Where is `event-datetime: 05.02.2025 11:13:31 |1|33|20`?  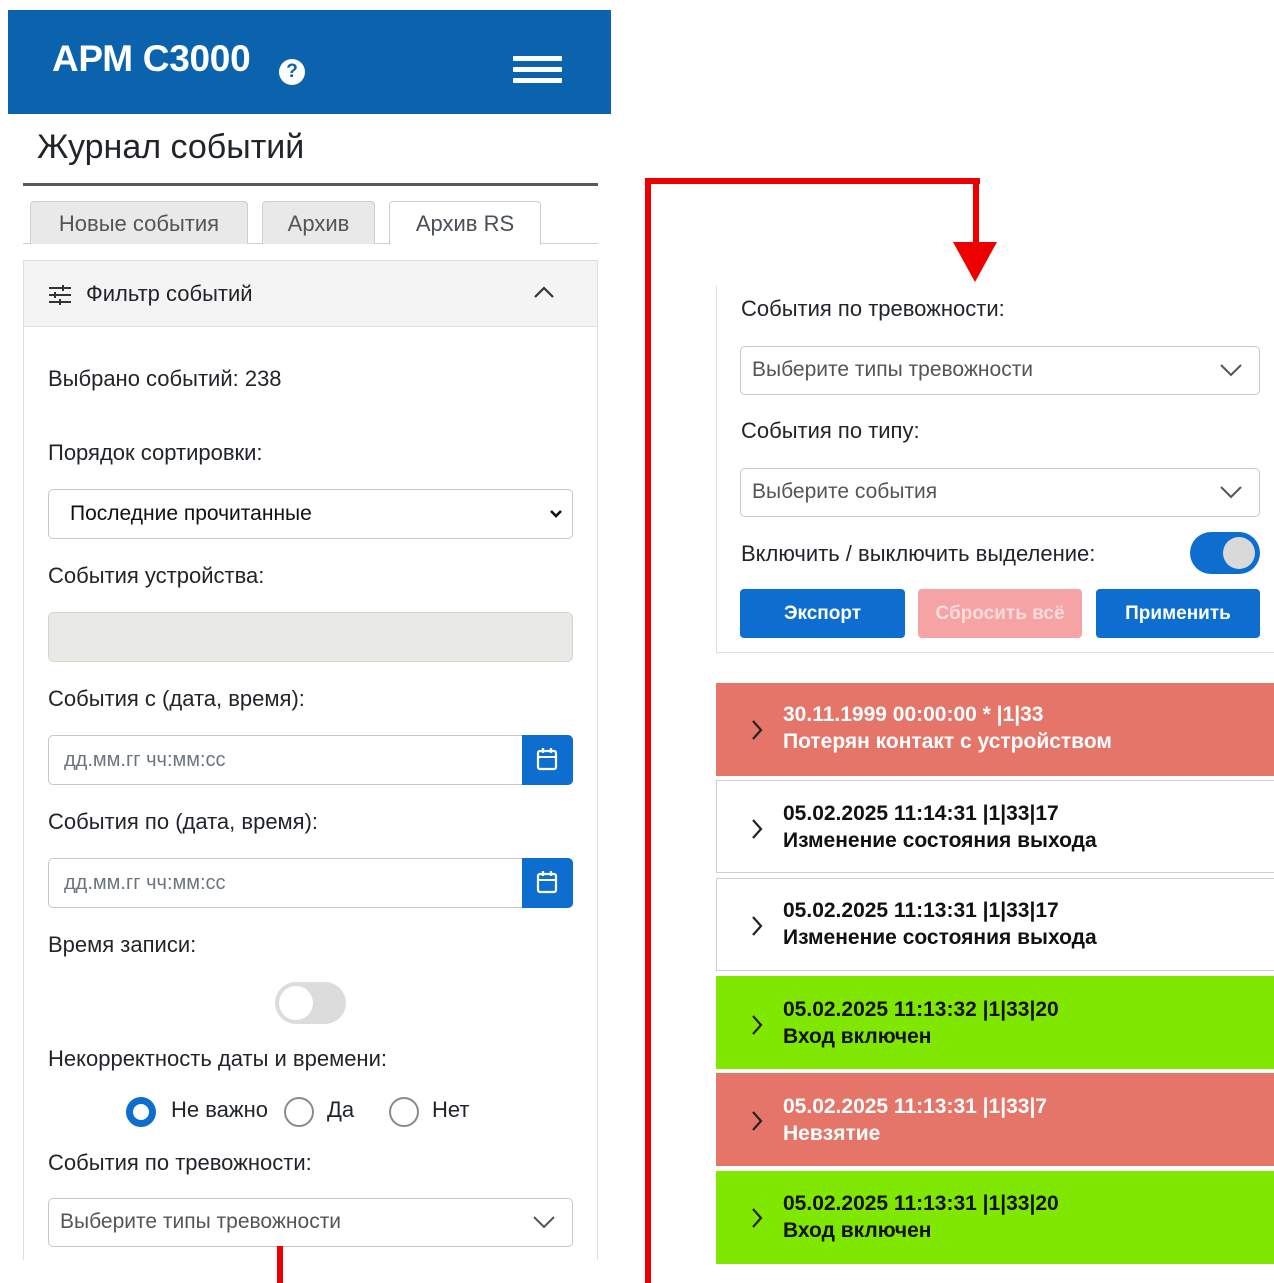 event-datetime: 05.02.2025 11:13:31 |1|33|20 is located at coordinates (921, 1203).